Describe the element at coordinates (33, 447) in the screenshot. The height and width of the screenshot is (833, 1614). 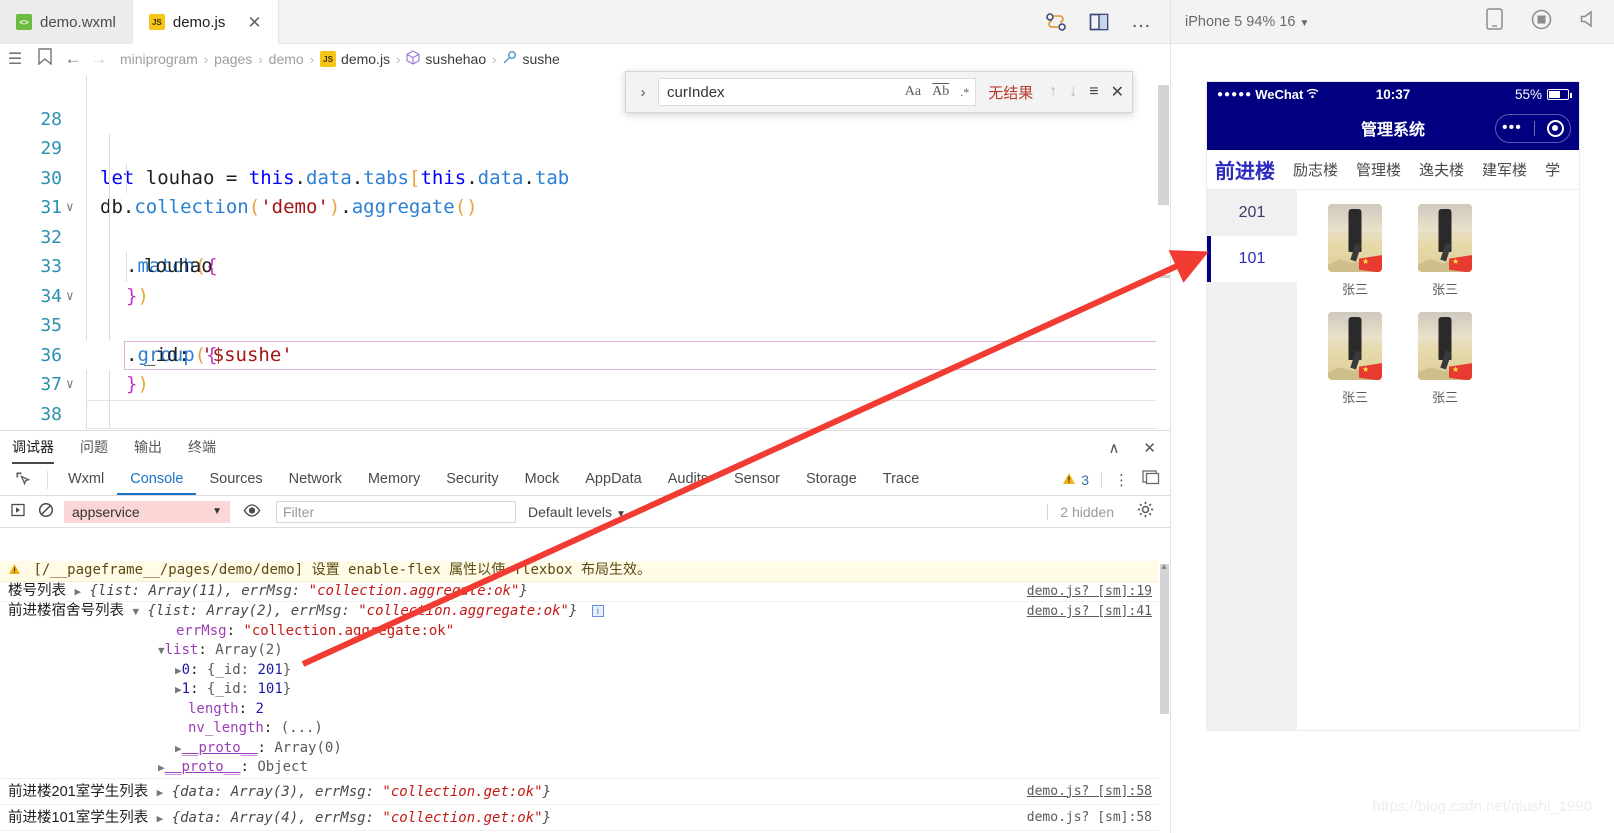
I see `panel-tab-debugger: 调试器` at that location.